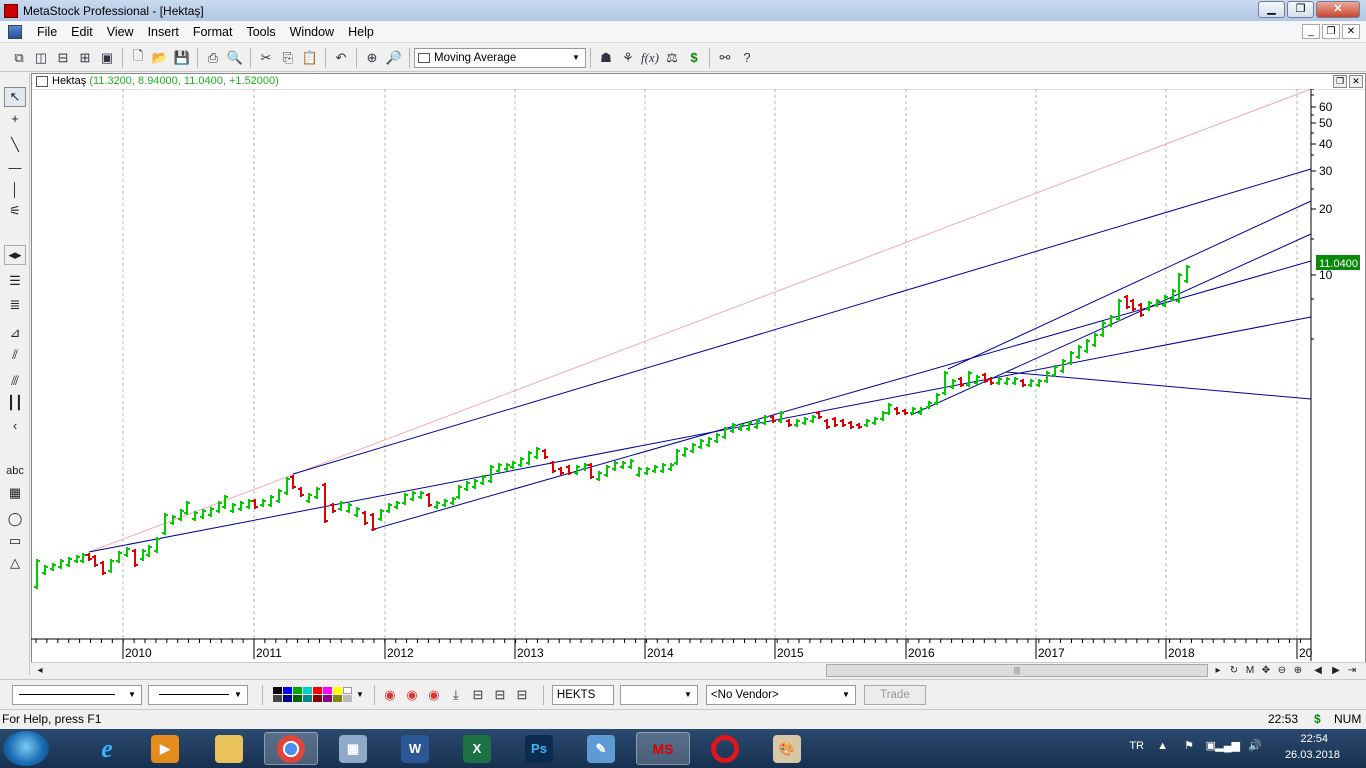 This screenshot has width=1366, height=768. What do you see at coordinates (15, 145) in the screenshot?
I see `trendline-icon: ╲` at bounding box center [15, 145].